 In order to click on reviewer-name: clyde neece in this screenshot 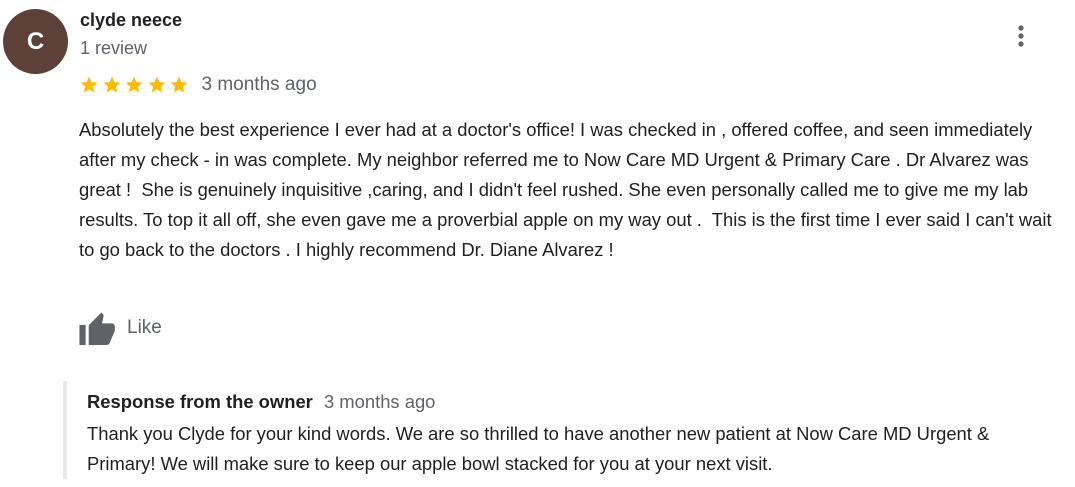, I will do `click(131, 20)`.